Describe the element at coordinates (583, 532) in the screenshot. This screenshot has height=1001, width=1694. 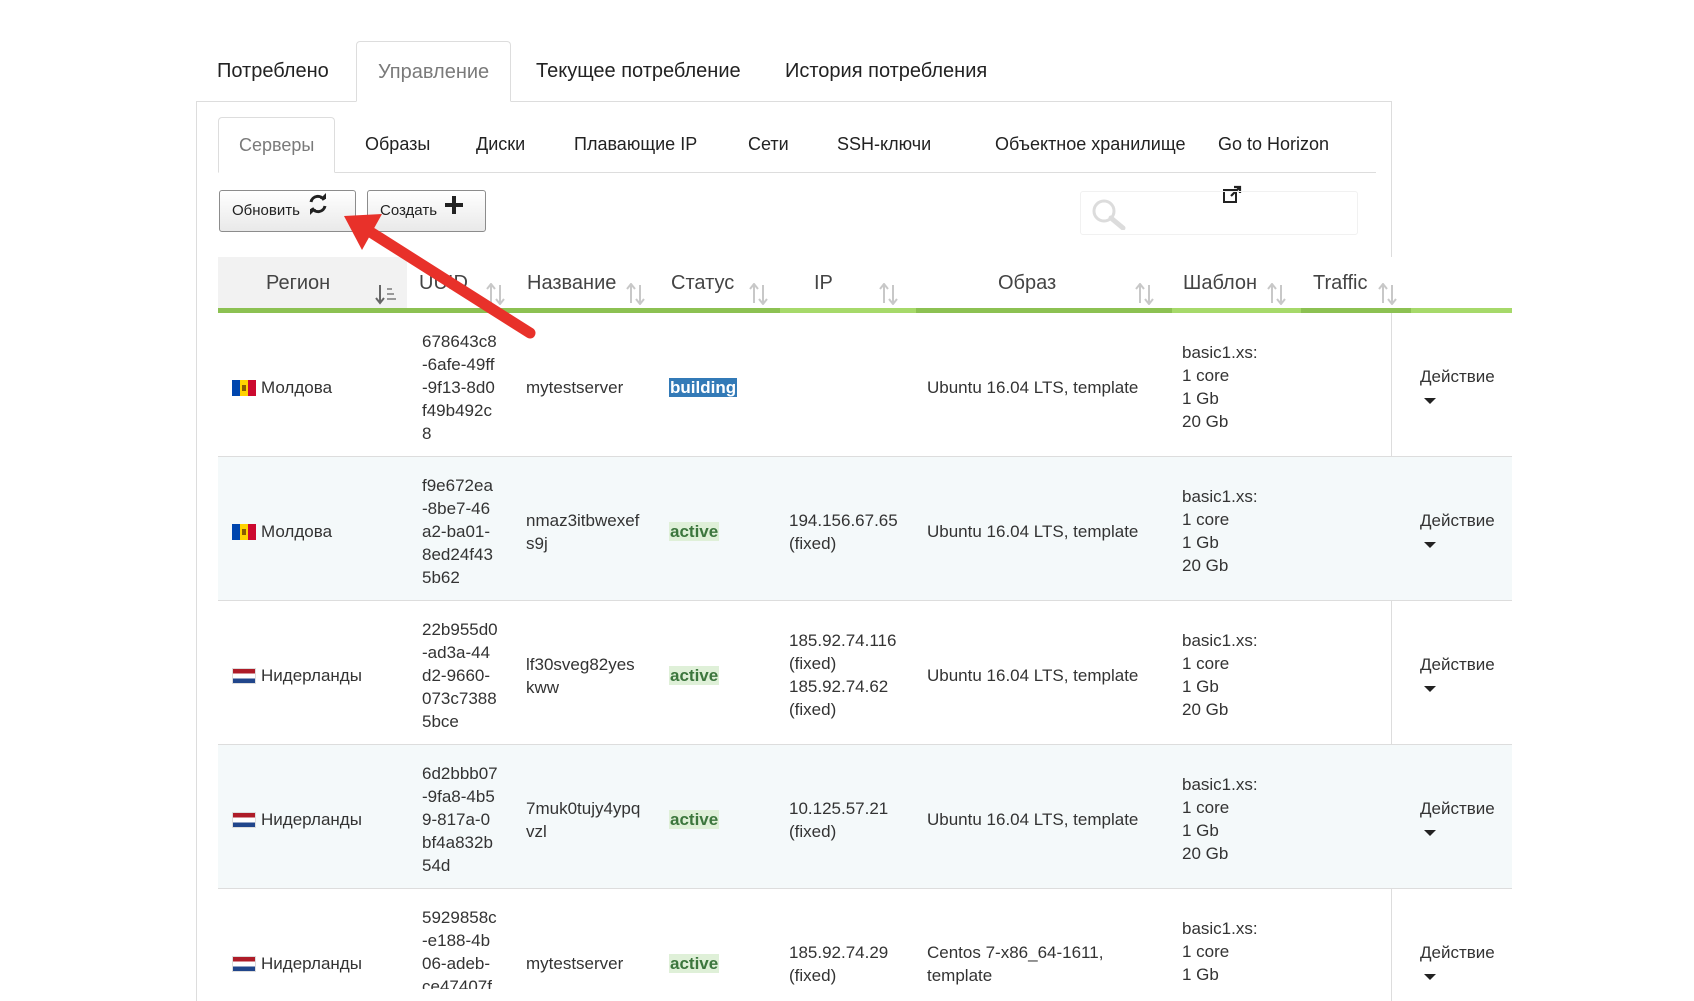
I see `name-cell: nmaz3itbwexef s9j` at that location.